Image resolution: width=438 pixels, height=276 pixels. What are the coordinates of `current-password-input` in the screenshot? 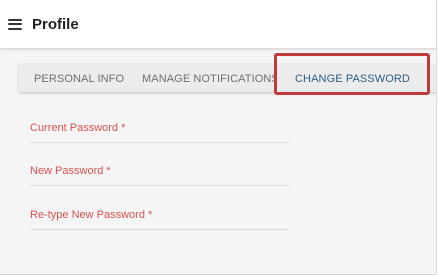 It's located at (159, 135).